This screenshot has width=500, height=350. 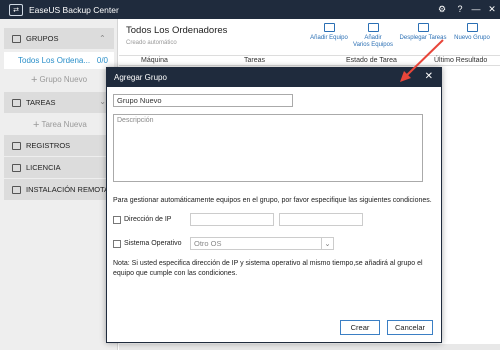 I want to click on add-multiple-label-line1: Añadir, so click(x=373, y=38).